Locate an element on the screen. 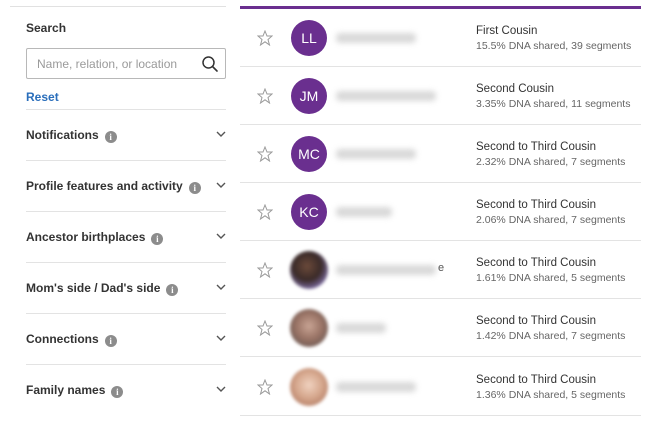 The height and width of the screenshot is (421, 655). filter-label-family-names: Family names i is located at coordinates (75, 390).